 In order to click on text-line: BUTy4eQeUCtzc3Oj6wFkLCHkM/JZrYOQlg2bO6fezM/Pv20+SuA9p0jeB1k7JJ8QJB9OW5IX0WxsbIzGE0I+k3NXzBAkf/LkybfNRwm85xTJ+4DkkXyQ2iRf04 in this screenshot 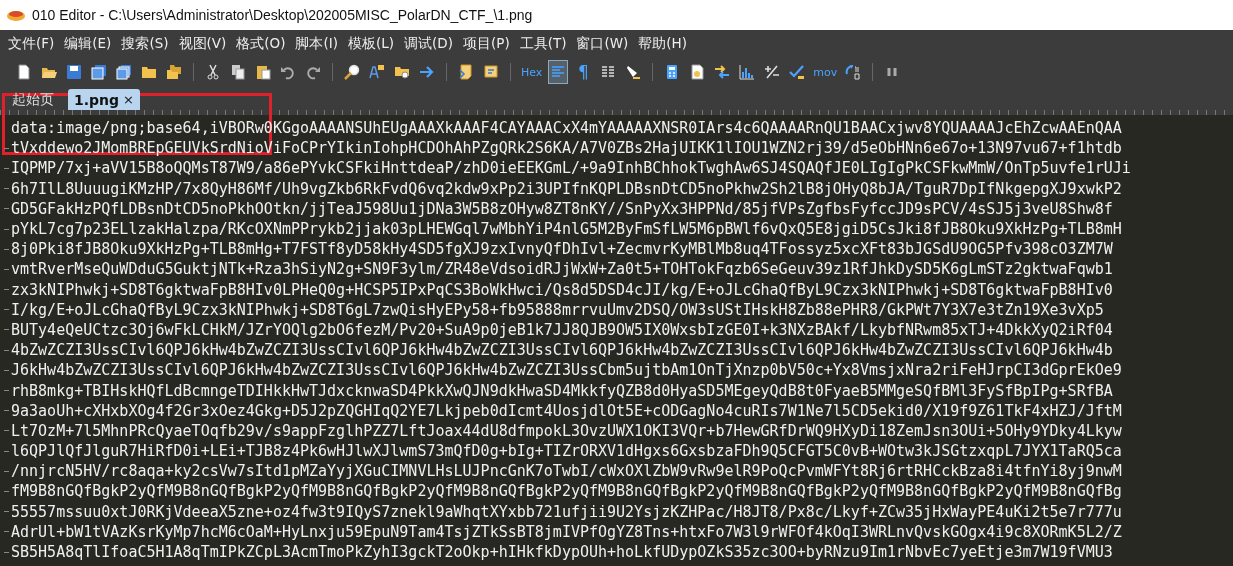, I will do `click(562, 329)`.